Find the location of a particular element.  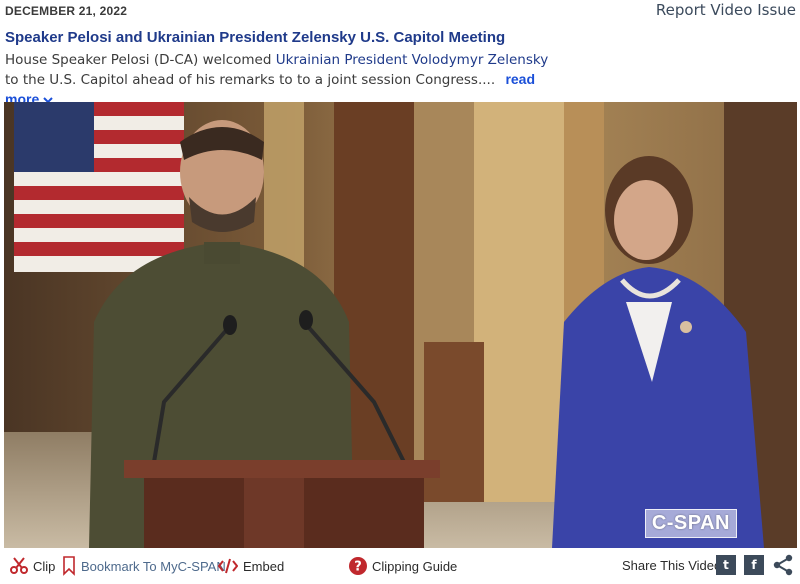

embed-button: Embed is located at coordinates (251, 566).